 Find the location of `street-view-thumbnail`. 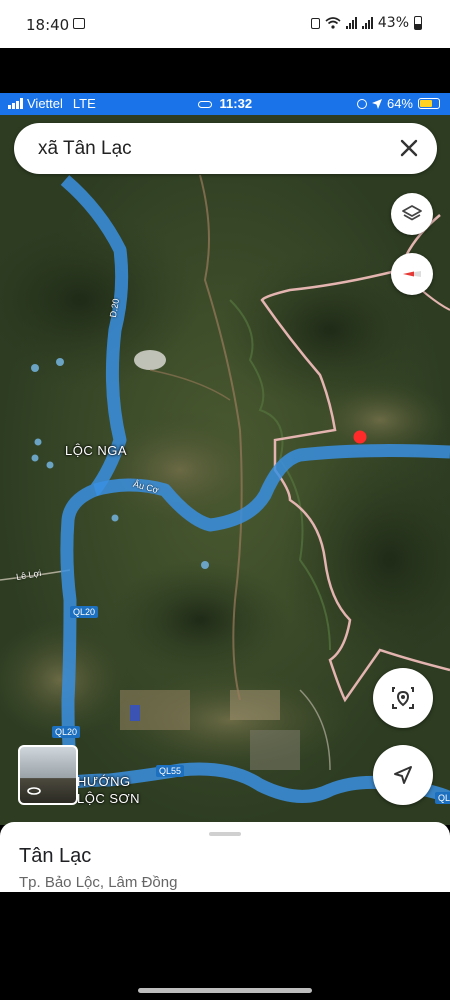

street-view-thumbnail is located at coordinates (48, 775).